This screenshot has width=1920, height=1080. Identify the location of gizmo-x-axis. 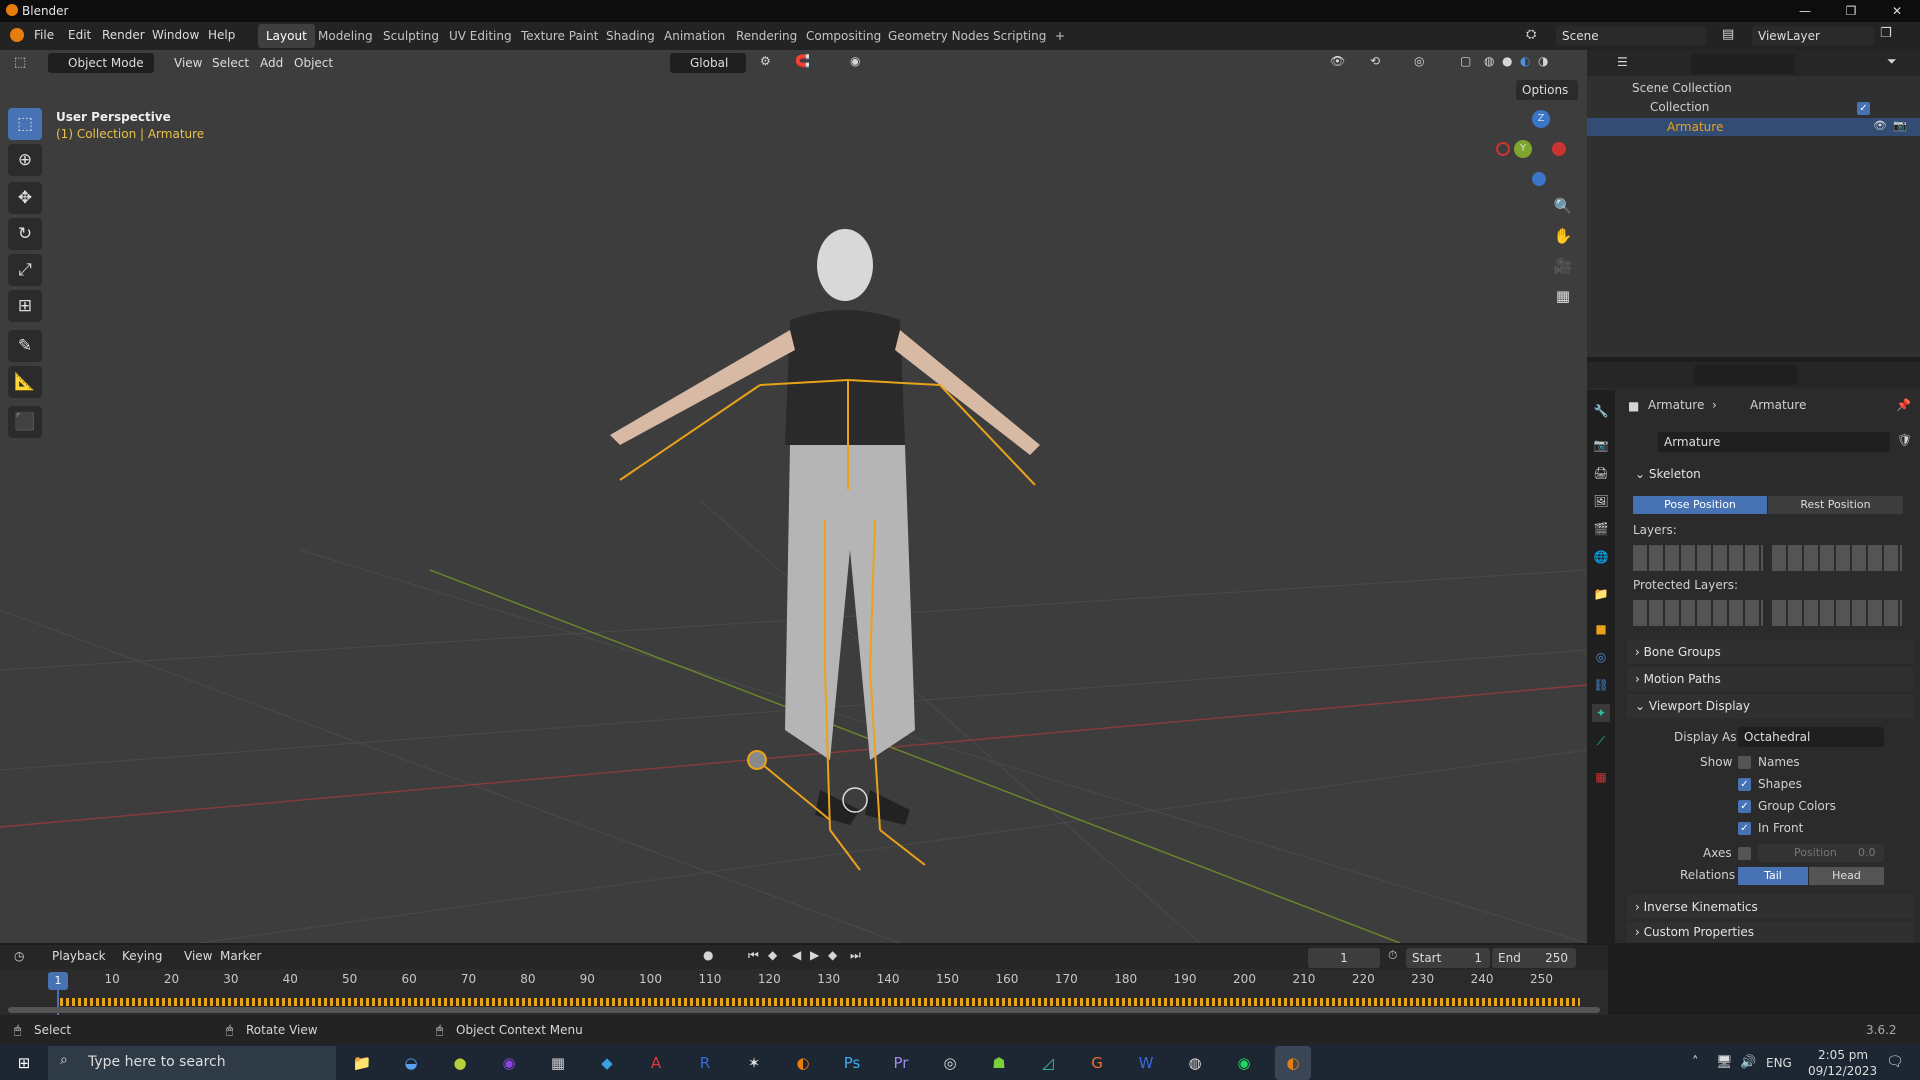
(1559, 149).